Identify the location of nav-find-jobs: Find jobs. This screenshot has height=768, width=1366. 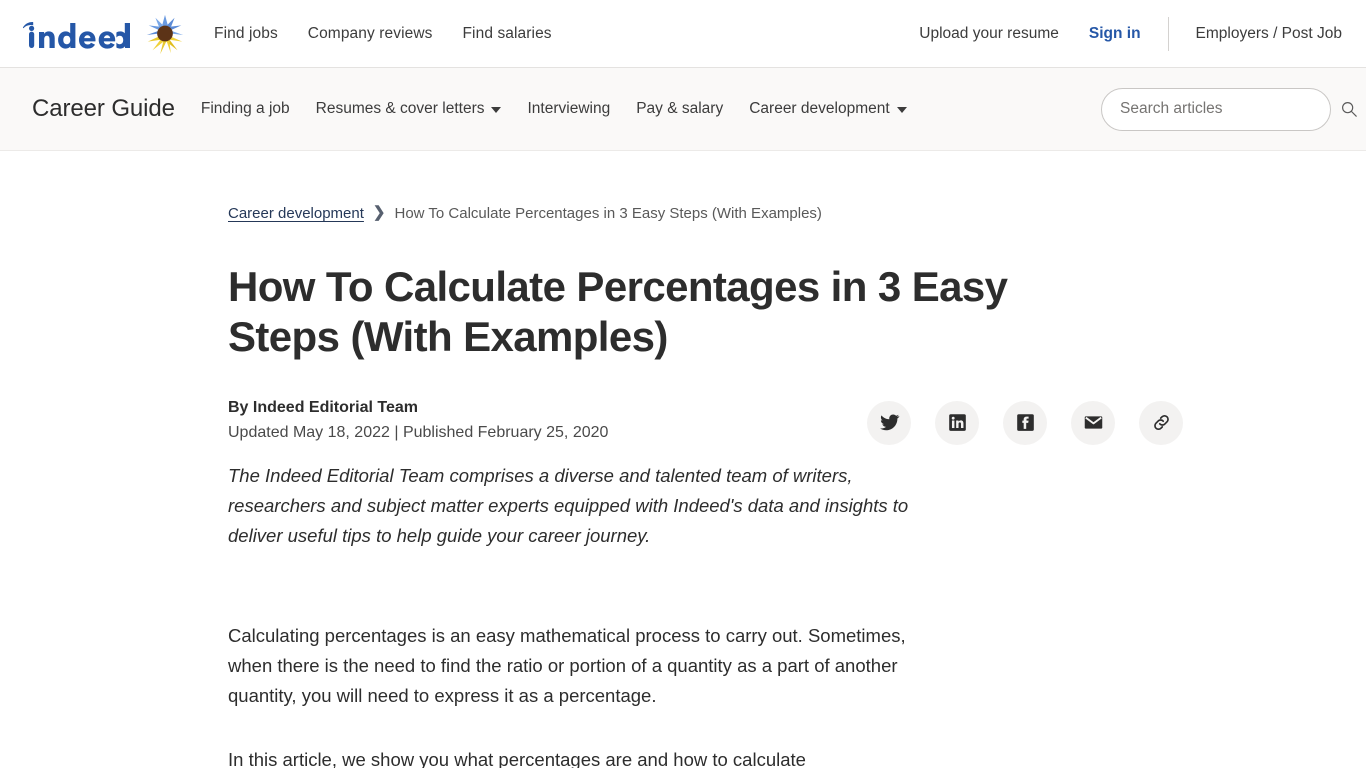
(246, 34).